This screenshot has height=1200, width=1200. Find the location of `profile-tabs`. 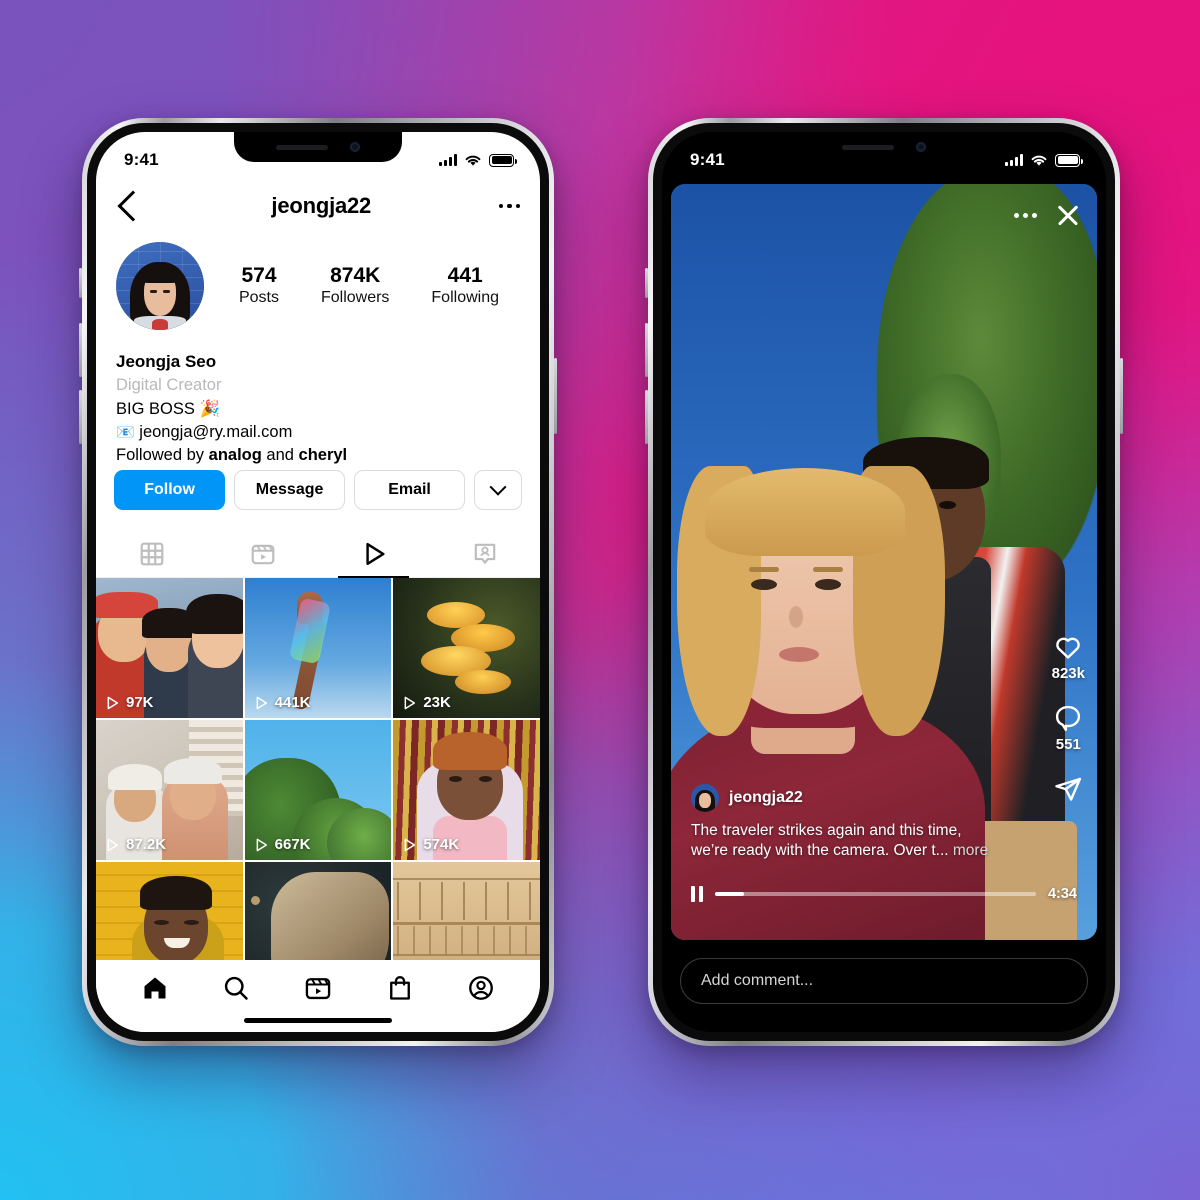

profile-tabs is located at coordinates (318, 554).